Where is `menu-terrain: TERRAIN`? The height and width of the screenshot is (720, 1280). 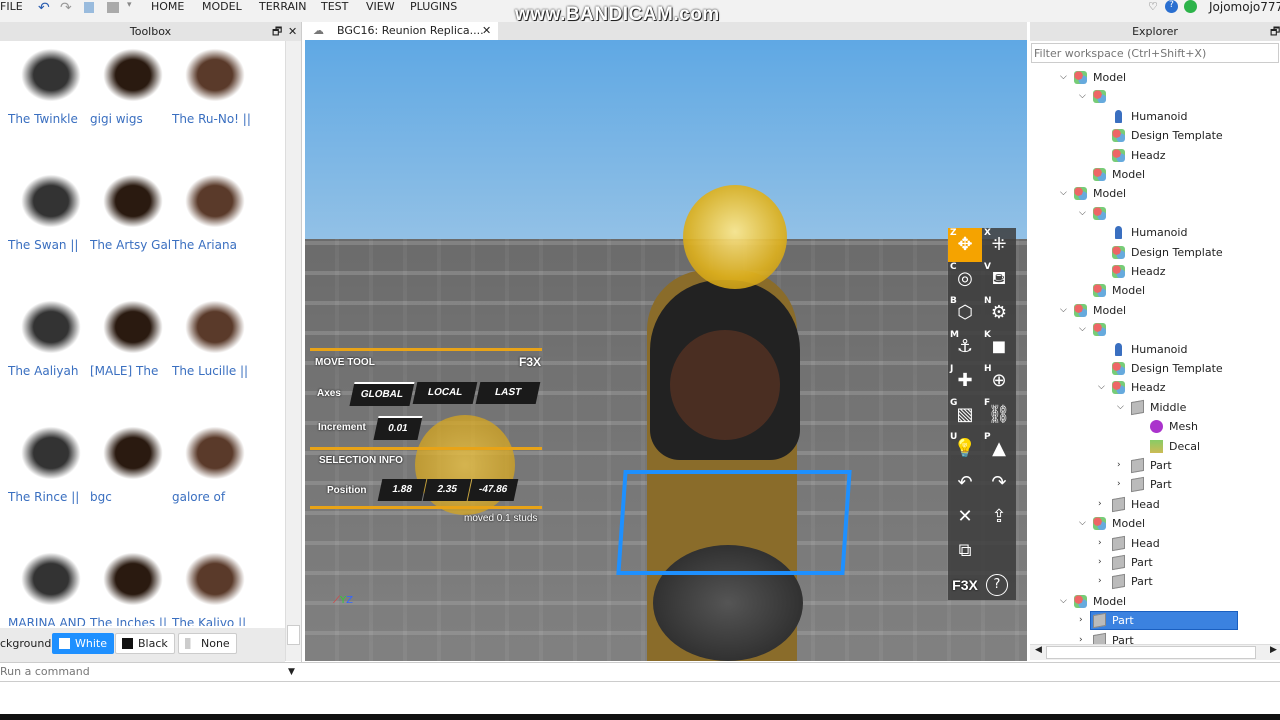 menu-terrain: TERRAIN is located at coordinates (283, 7).